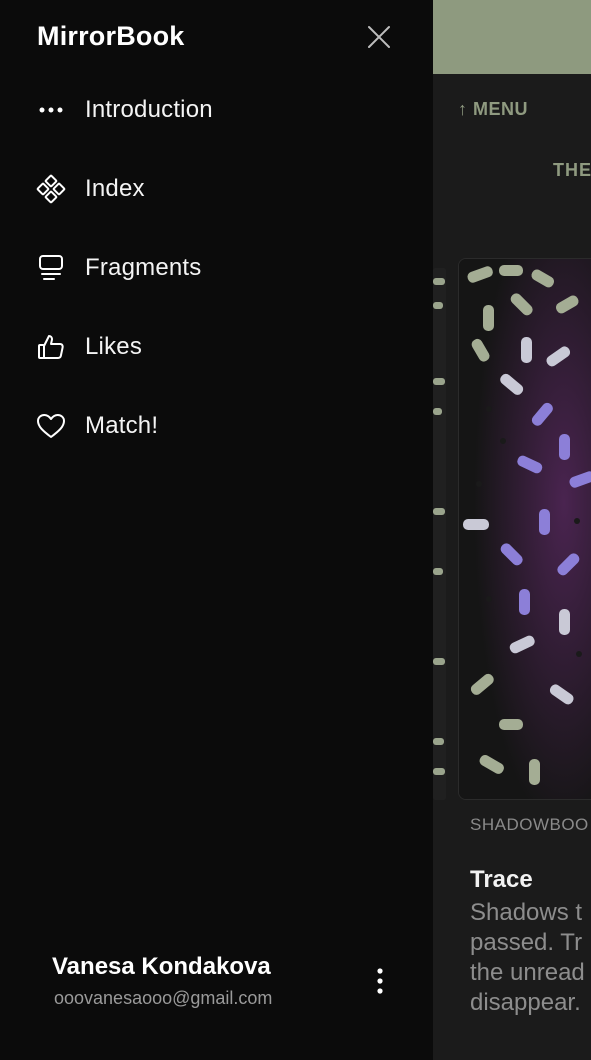 This screenshot has height=1060, width=591. I want to click on index-grid-icon, so click(51, 189).